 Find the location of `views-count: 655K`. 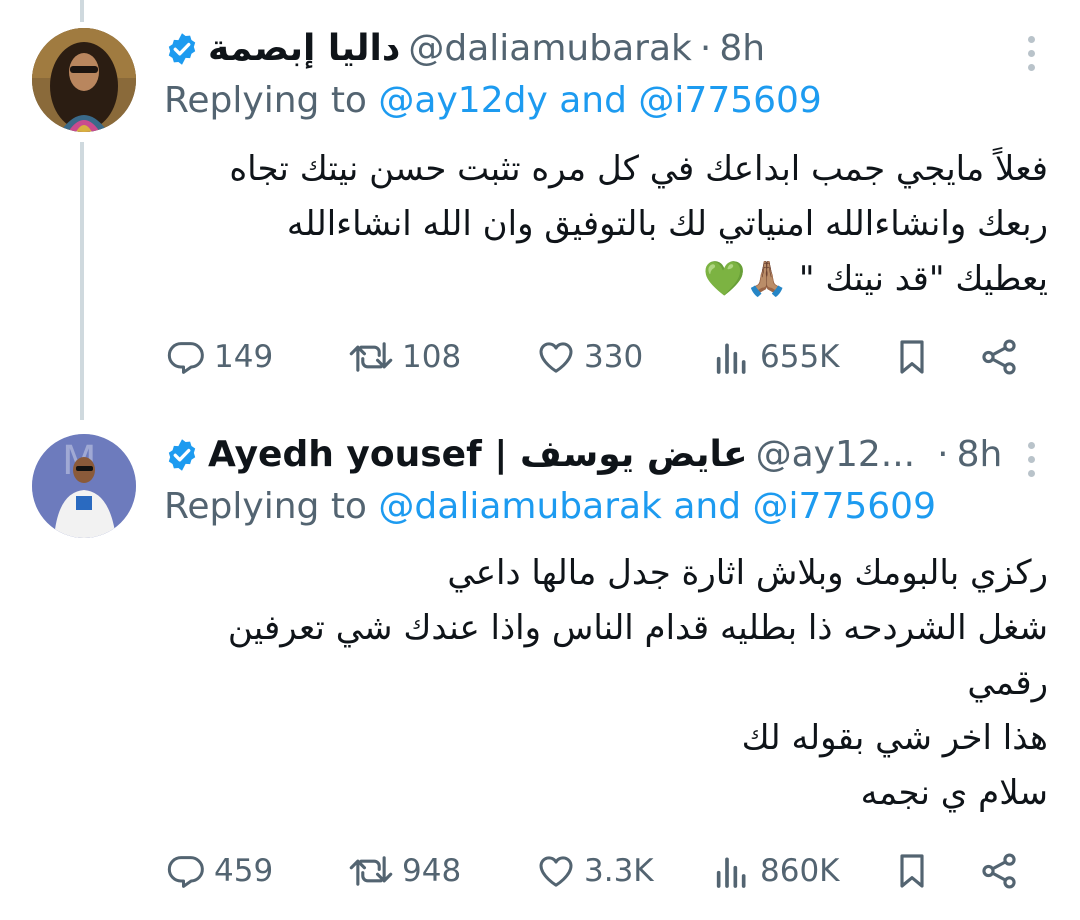

views-count: 655K is located at coordinates (800, 357).